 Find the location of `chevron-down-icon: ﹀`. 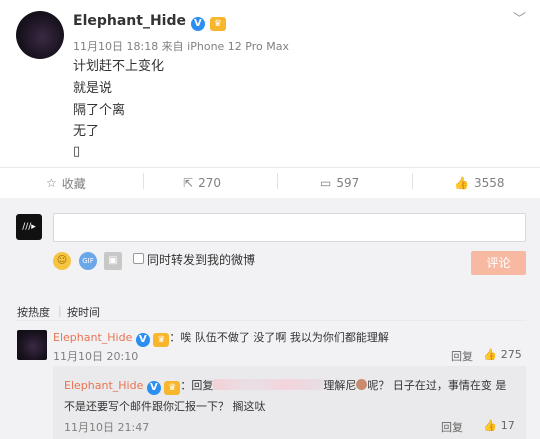

chevron-down-icon: ﹀ is located at coordinates (519, 17).